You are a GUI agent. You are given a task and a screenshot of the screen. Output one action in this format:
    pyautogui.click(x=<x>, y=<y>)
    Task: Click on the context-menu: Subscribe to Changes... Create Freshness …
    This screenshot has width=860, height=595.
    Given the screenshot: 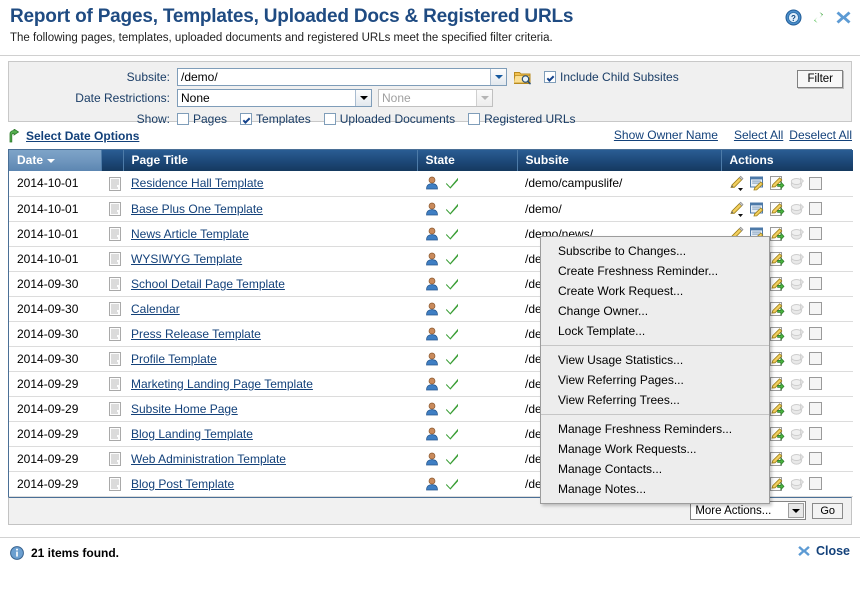 What is the action you would take?
    pyautogui.click(x=655, y=370)
    